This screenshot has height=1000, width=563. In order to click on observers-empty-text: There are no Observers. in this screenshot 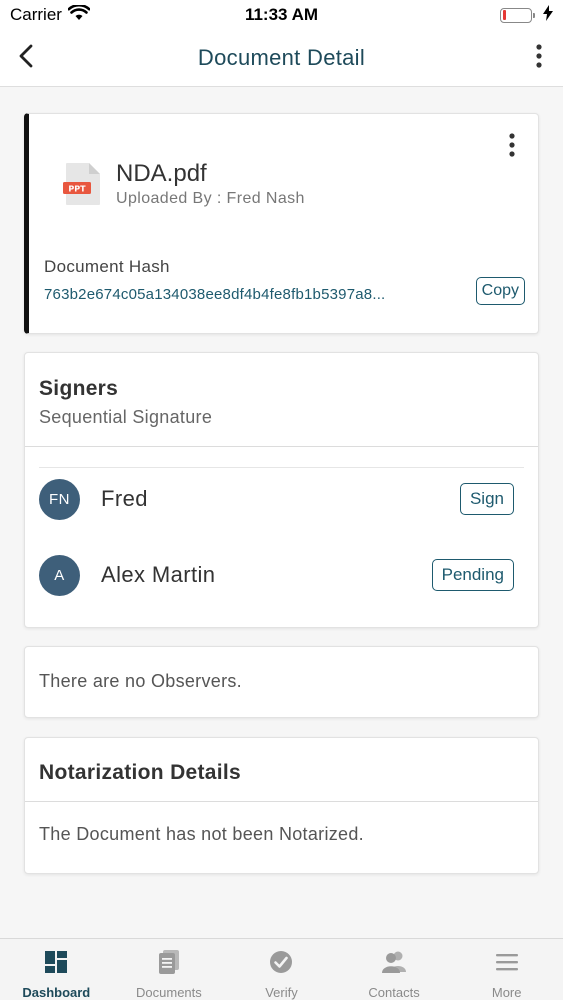, I will do `click(140, 681)`.